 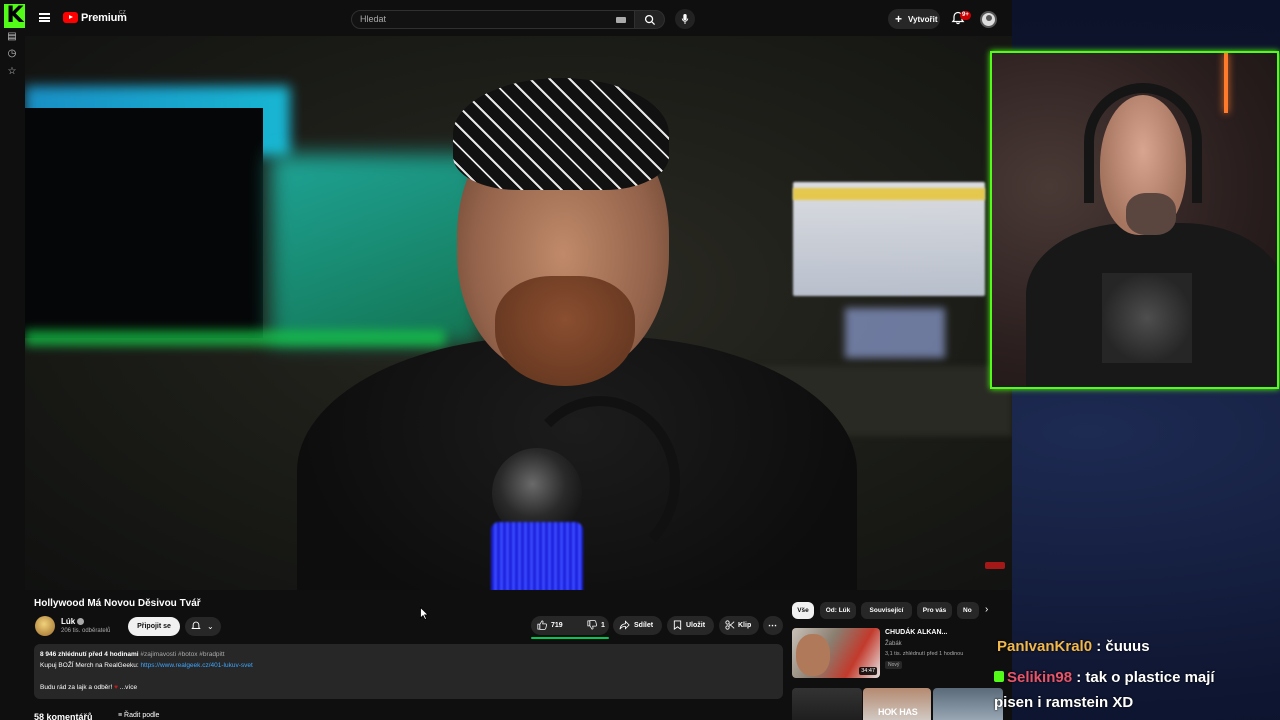 I want to click on verified-icon, so click(x=80, y=621).